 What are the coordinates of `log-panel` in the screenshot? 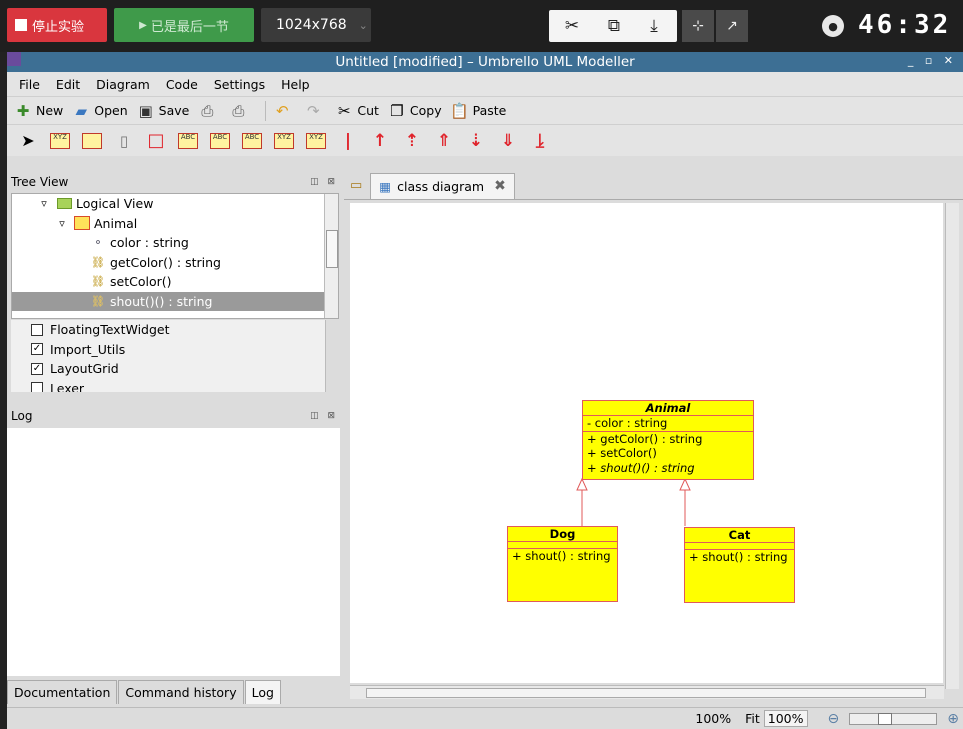 It's located at (173, 552).